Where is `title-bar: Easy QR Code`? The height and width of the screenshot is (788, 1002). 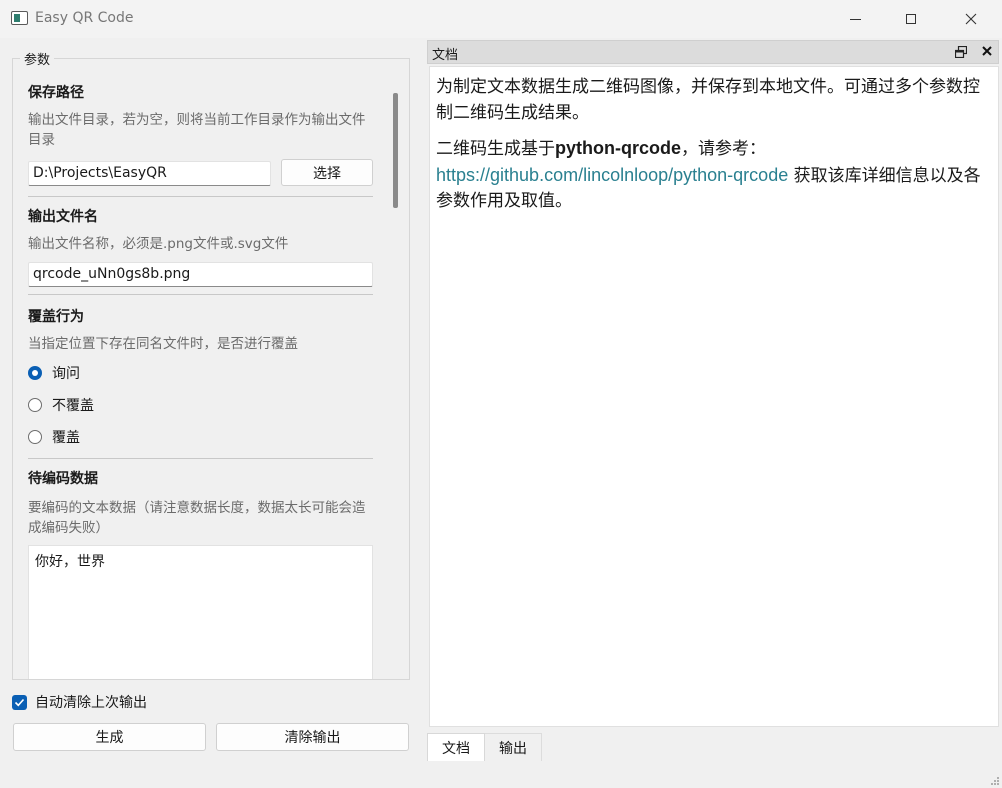
title-bar: Easy QR Code is located at coordinates (501, 19).